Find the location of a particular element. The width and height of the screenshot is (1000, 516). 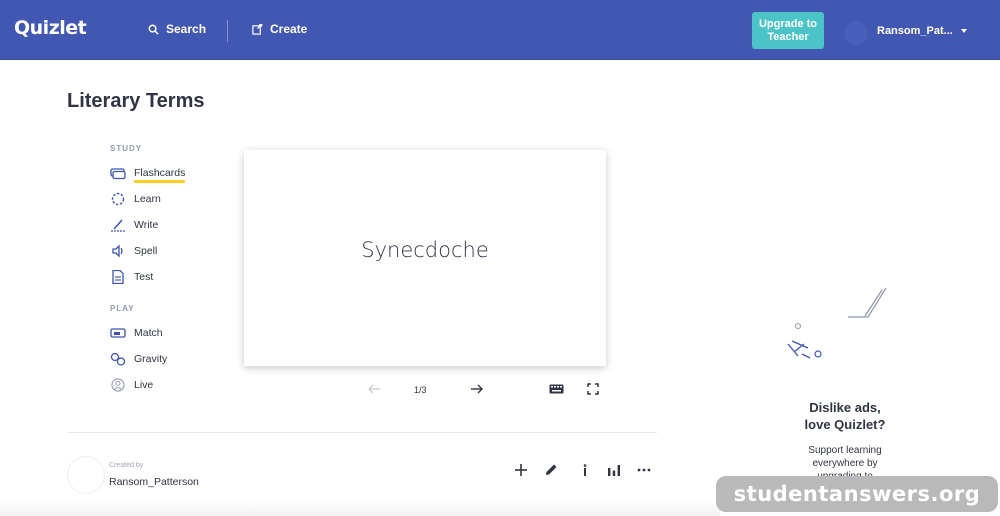

stats-button is located at coordinates (614, 470).